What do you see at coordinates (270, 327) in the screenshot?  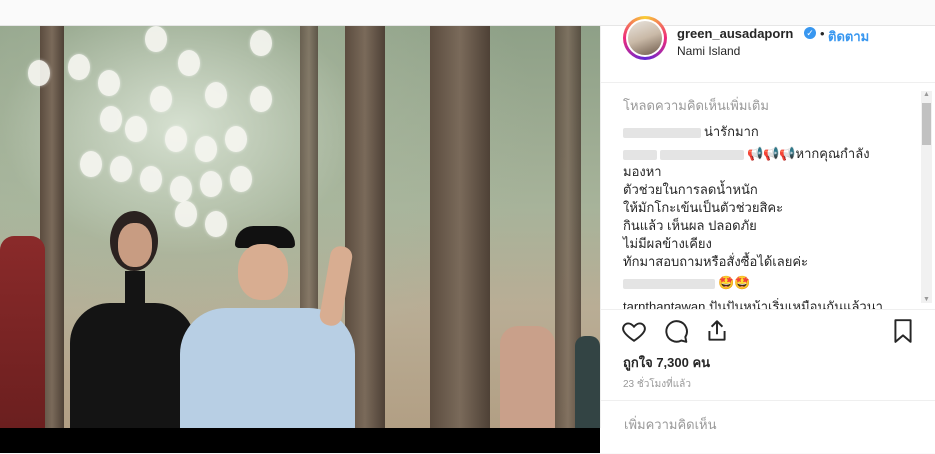 I see `man-figure` at bounding box center [270, 327].